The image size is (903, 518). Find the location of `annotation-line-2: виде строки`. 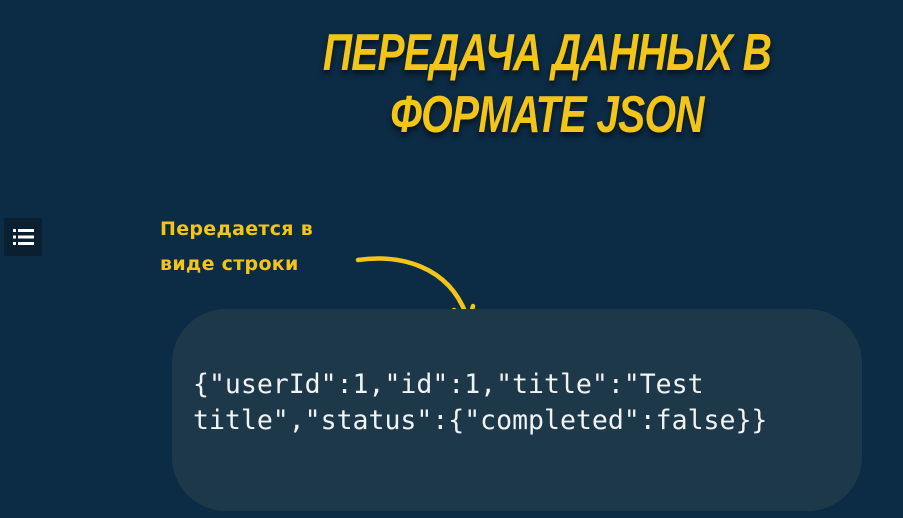

annotation-line-2: виде строки is located at coordinates (229, 264).